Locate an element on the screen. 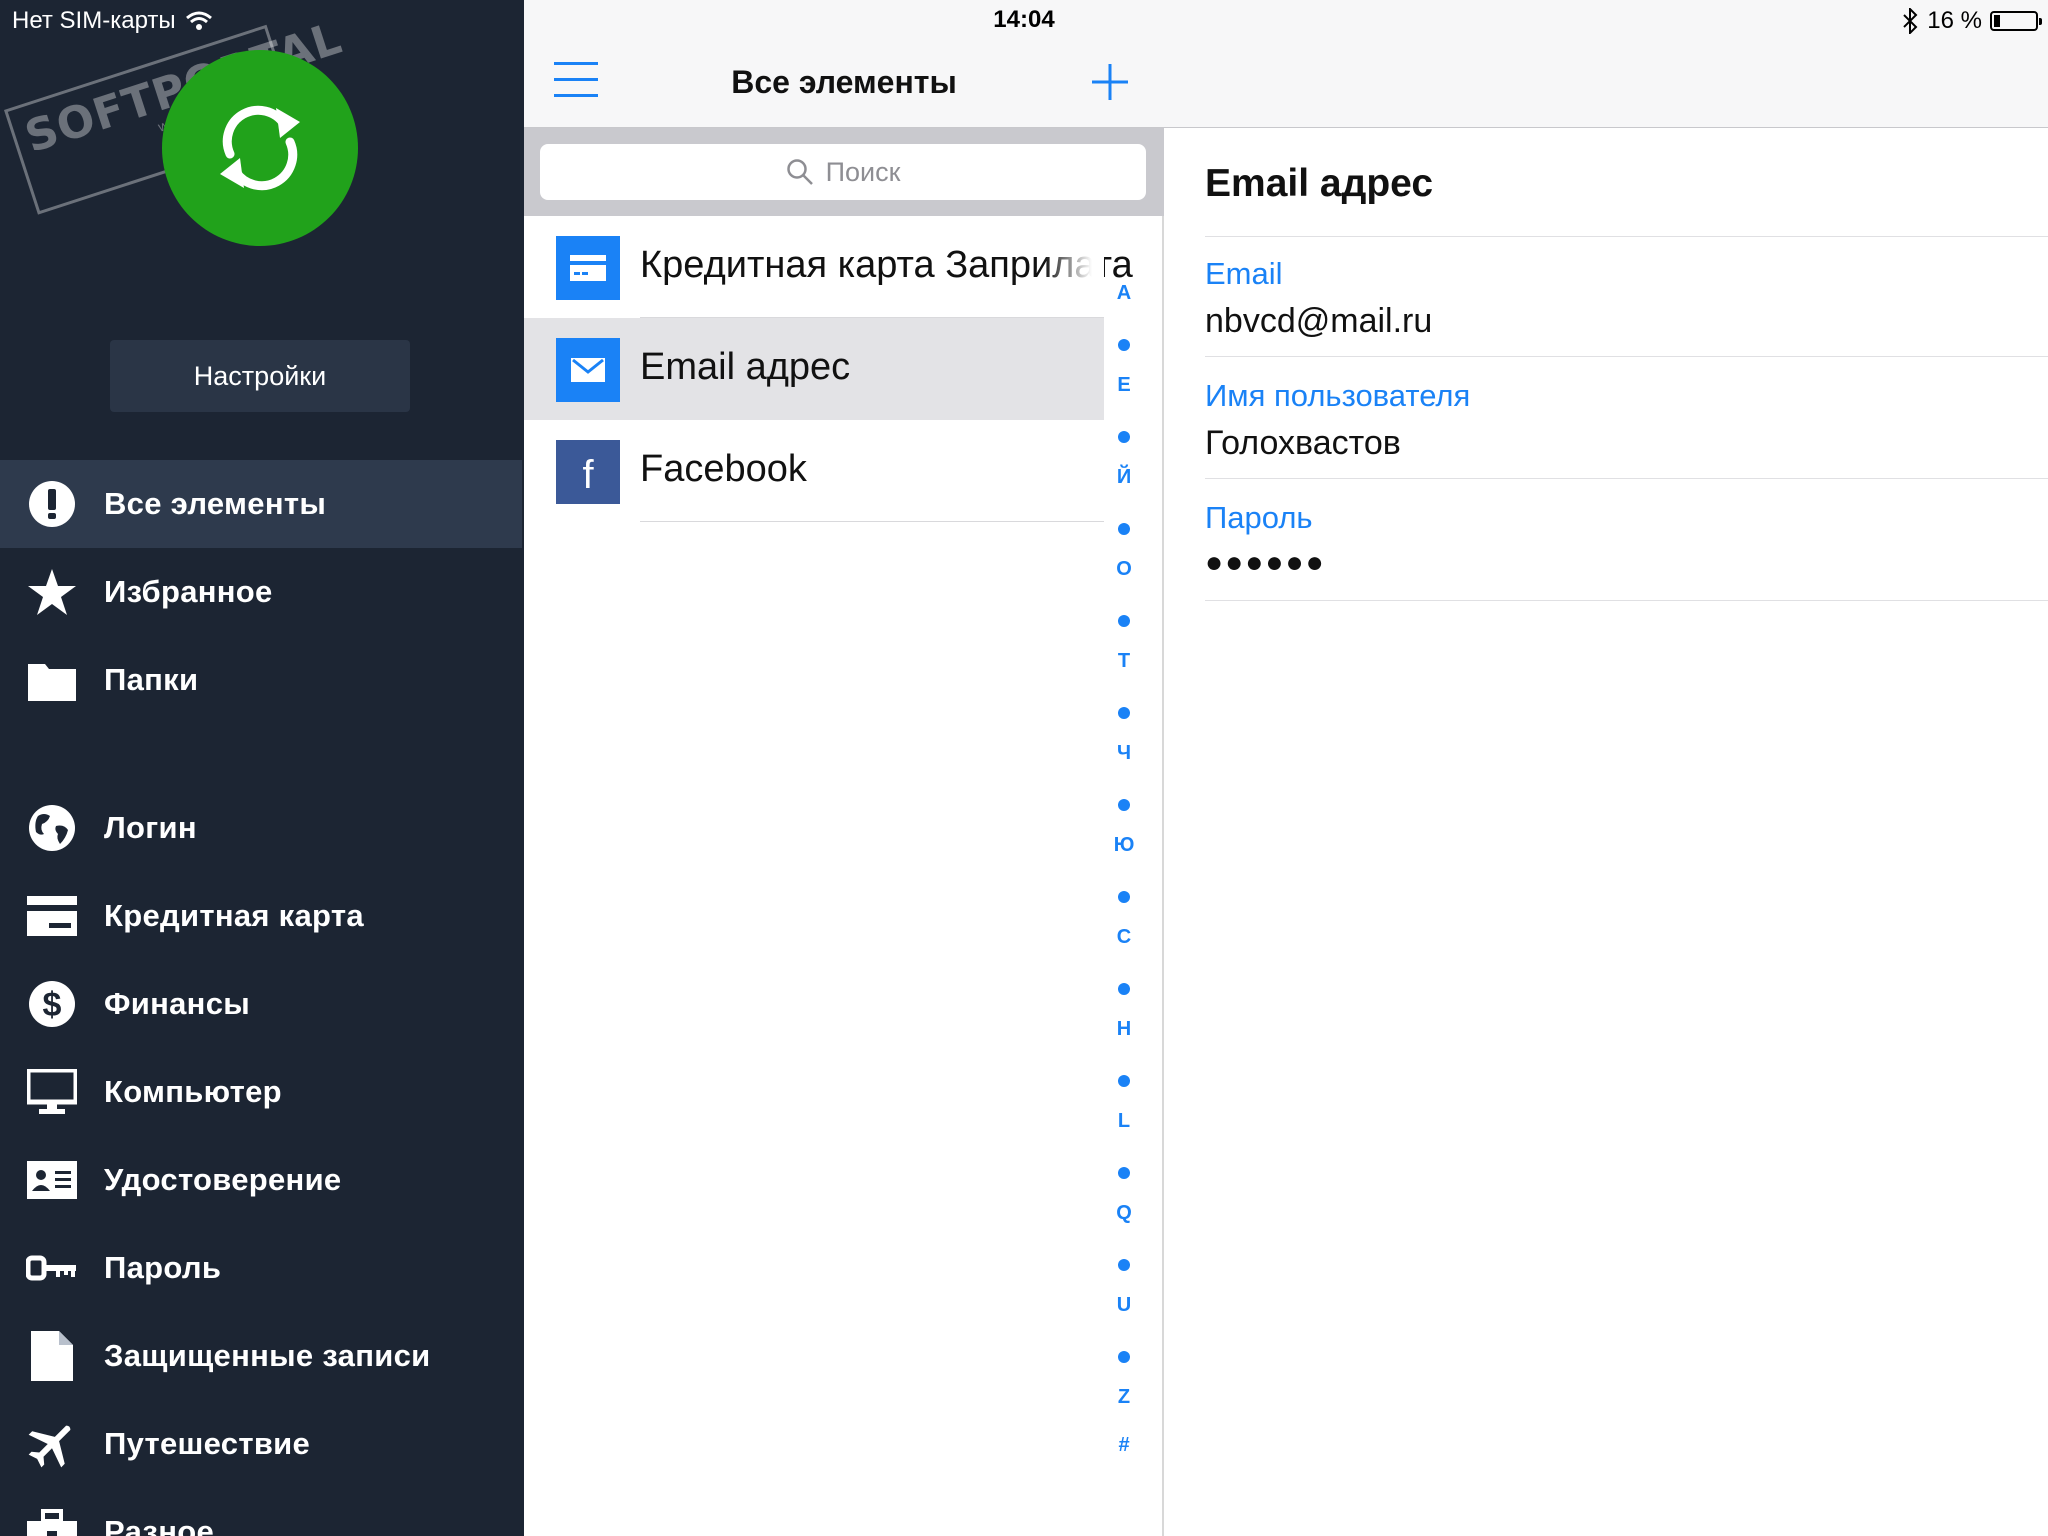  sidebar-item-identity: Удостоверение is located at coordinates (261, 1180).